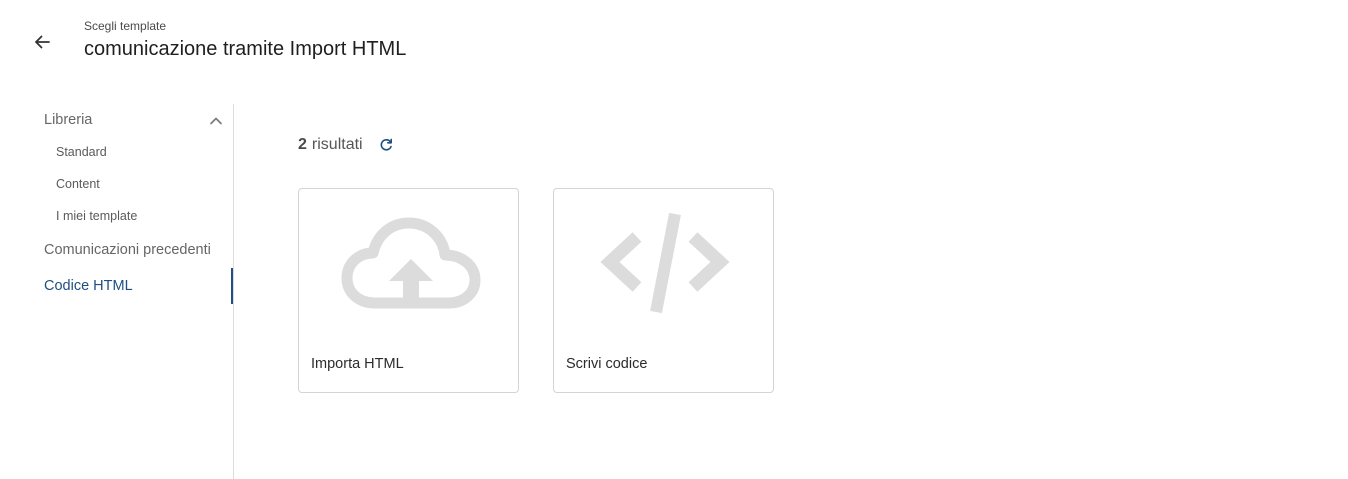 This screenshot has width=1348, height=479. Describe the element at coordinates (302, 144) in the screenshot. I see `results-count: 2` at that location.